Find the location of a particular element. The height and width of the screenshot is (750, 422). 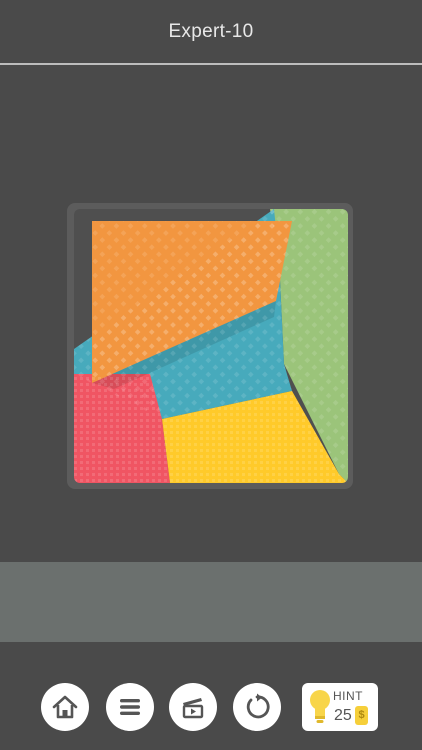

menu-button is located at coordinates (130, 707).